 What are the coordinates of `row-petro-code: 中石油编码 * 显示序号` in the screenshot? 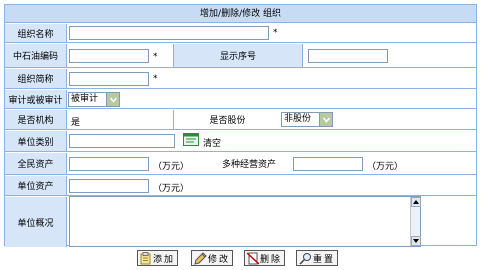 It's located at (240, 56).